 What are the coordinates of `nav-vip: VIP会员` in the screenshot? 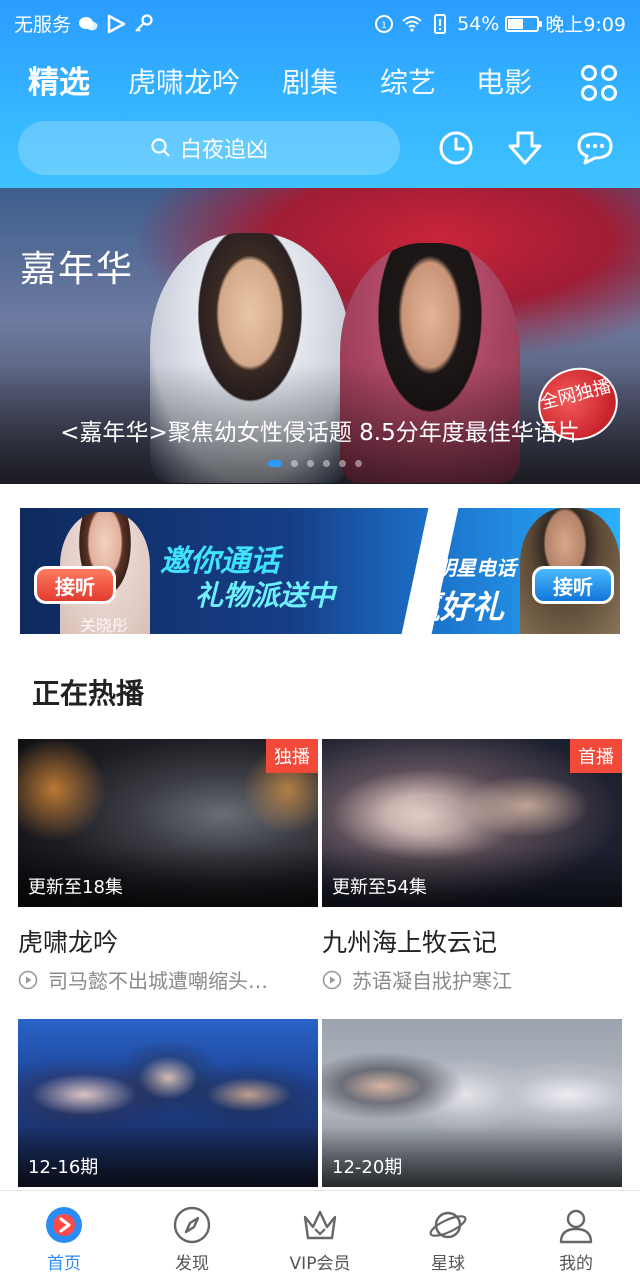 It's located at (320, 1235).